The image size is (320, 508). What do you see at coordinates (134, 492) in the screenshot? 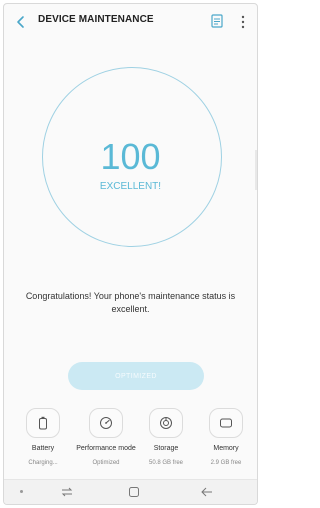
I see `home-button-icon` at bounding box center [134, 492].